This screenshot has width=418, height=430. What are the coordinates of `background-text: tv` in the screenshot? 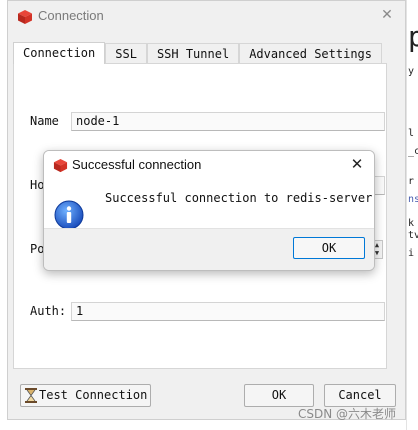 It's located at (413, 235).